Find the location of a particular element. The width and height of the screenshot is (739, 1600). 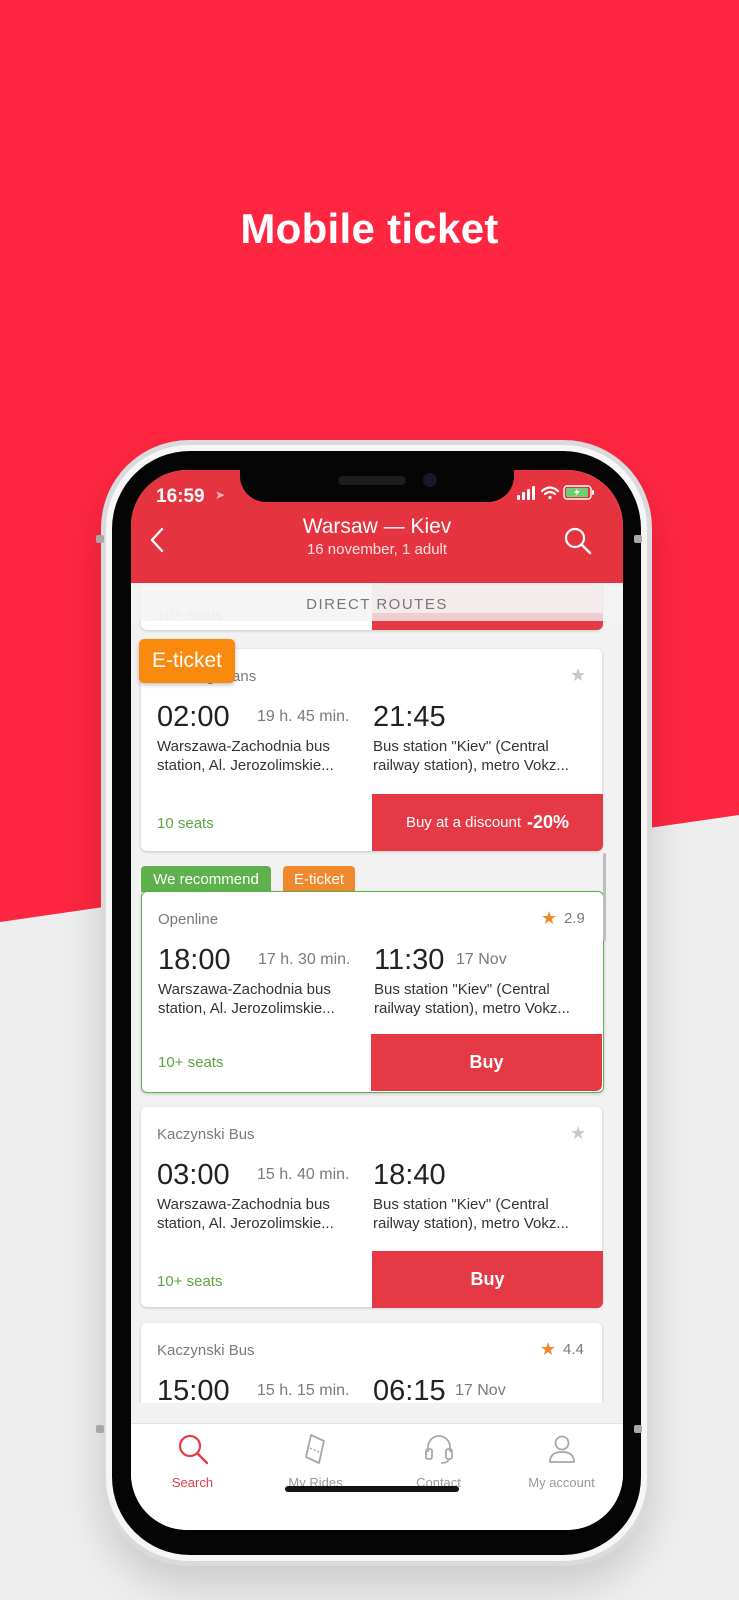

arrival-time: 21:45 is located at coordinates (409, 717).